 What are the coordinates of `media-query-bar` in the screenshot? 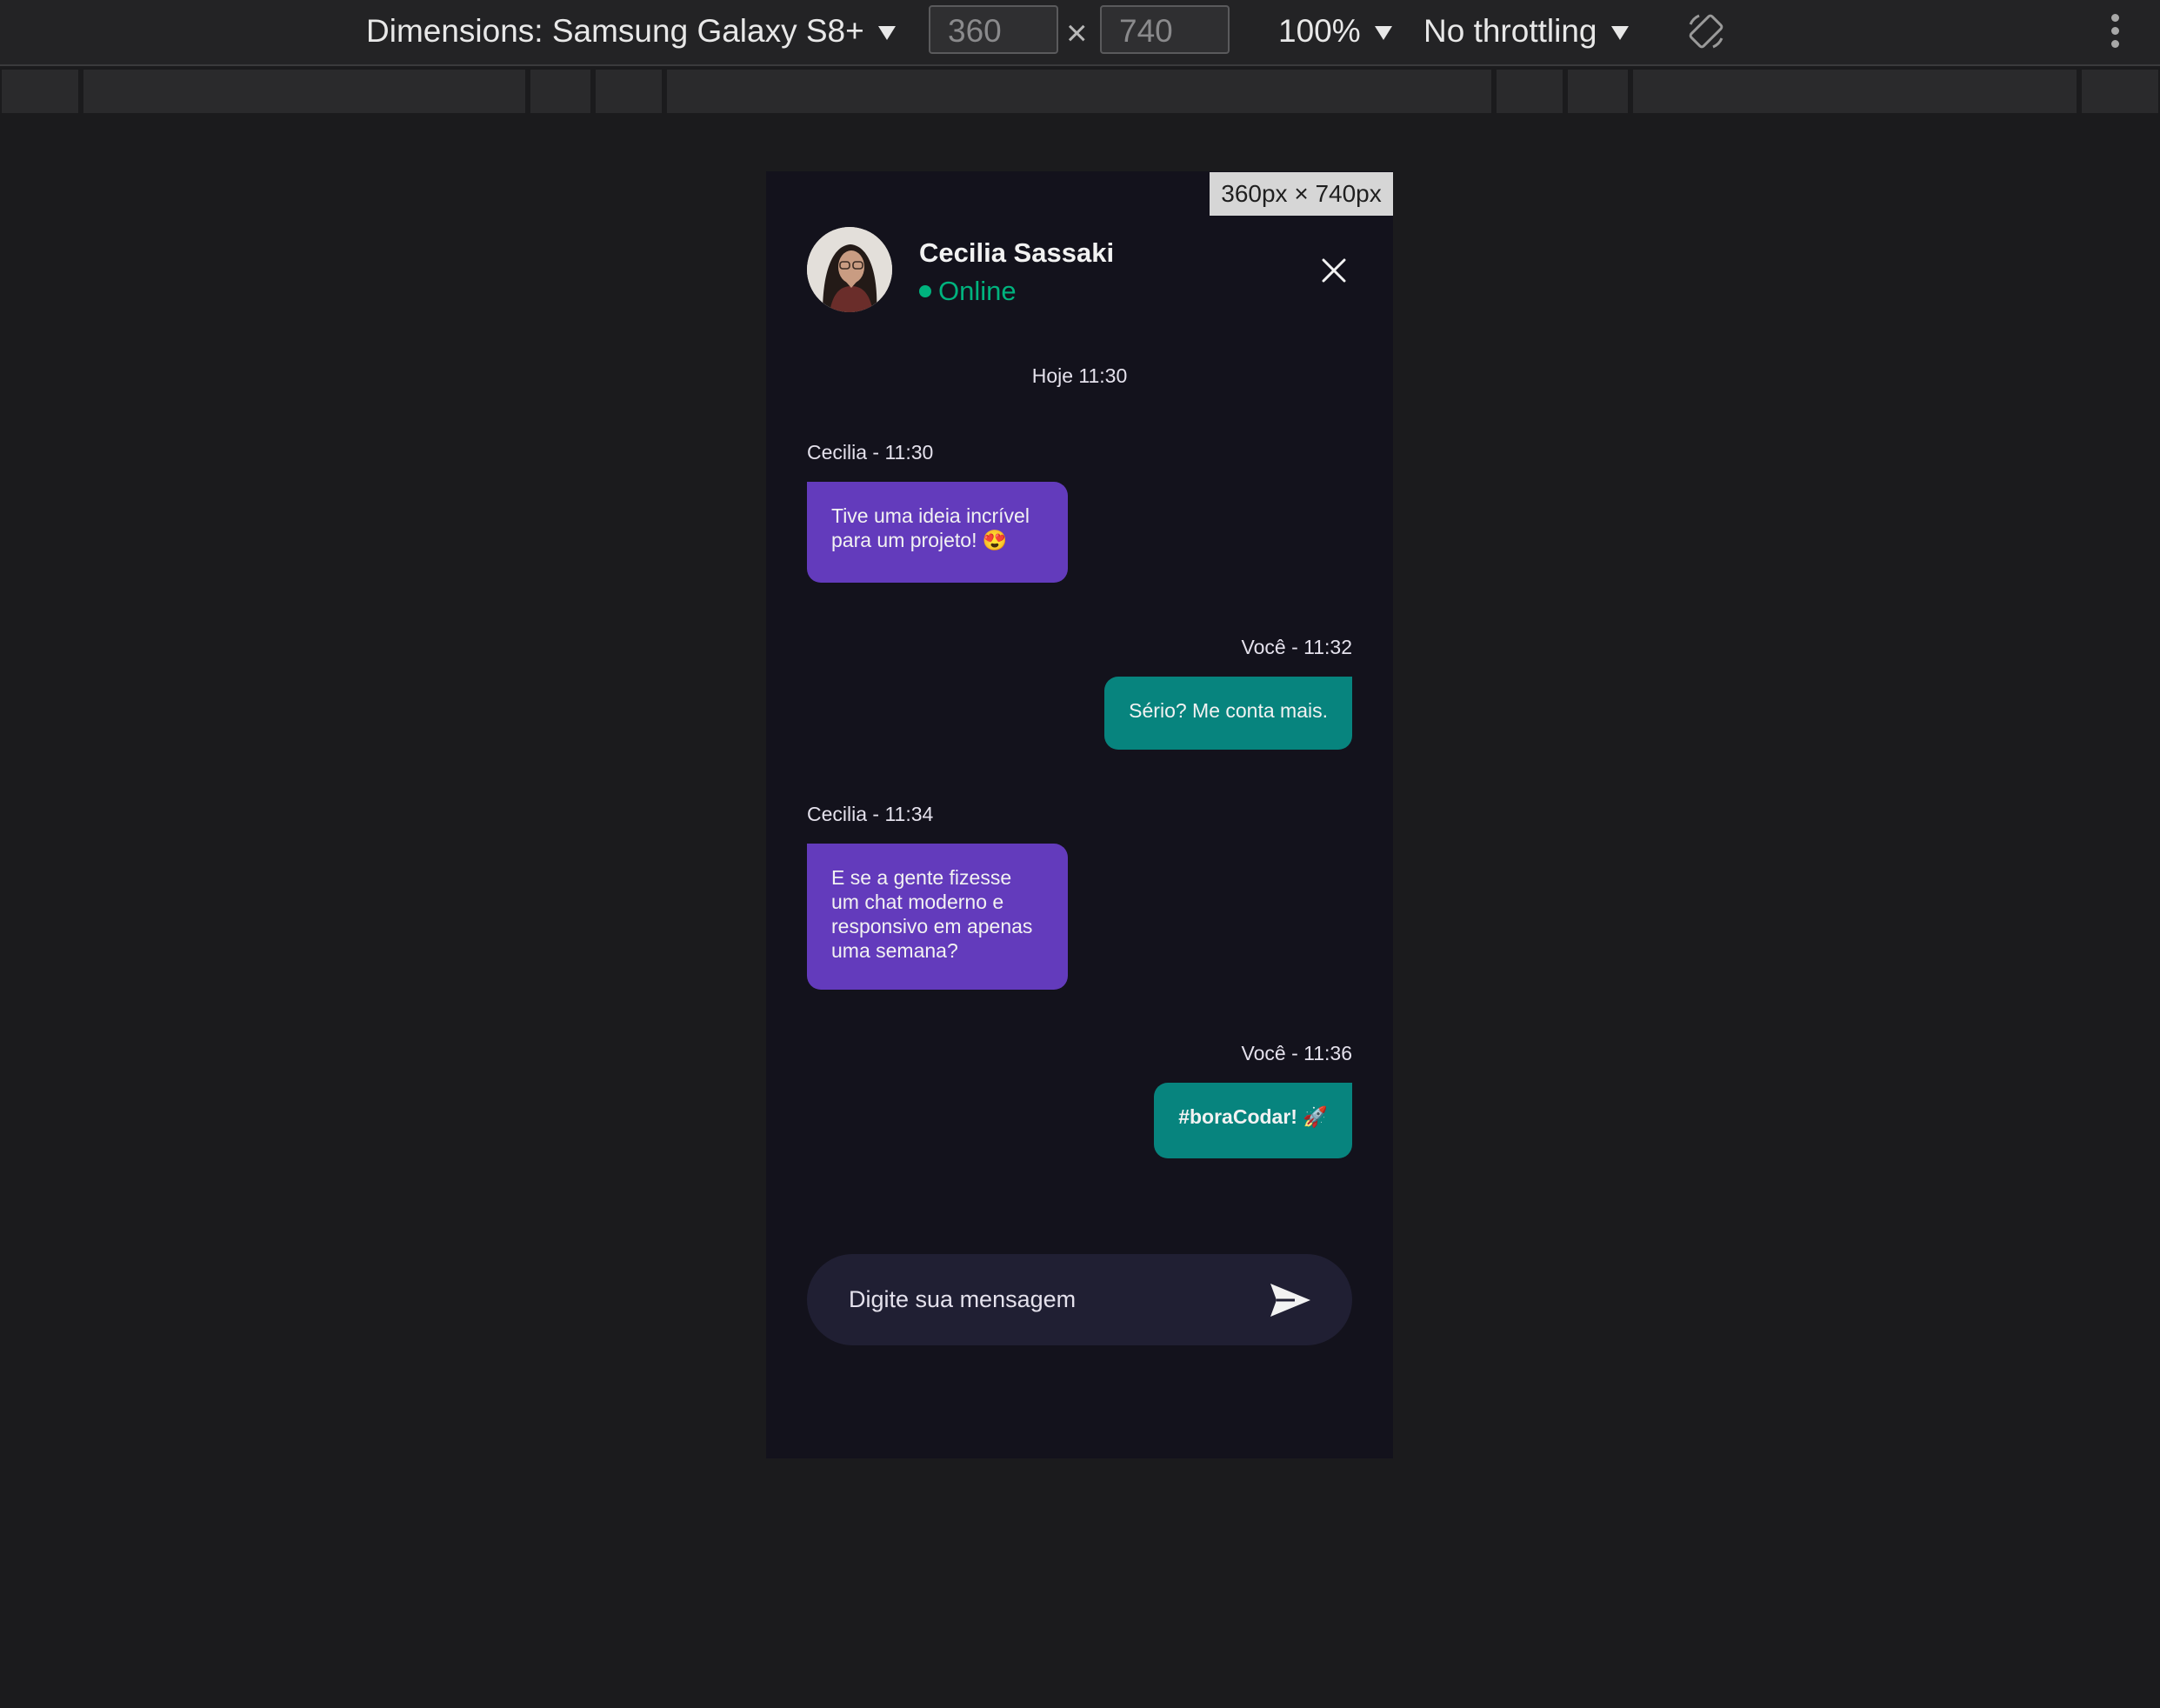 It's located at (1080, 91).